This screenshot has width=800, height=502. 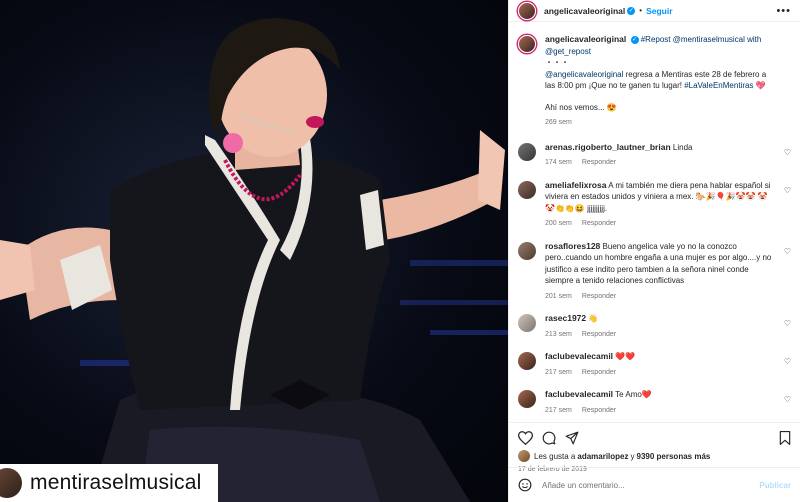 I want to click on likes-prefix: Les gusta a, so click(x=555, y=456).